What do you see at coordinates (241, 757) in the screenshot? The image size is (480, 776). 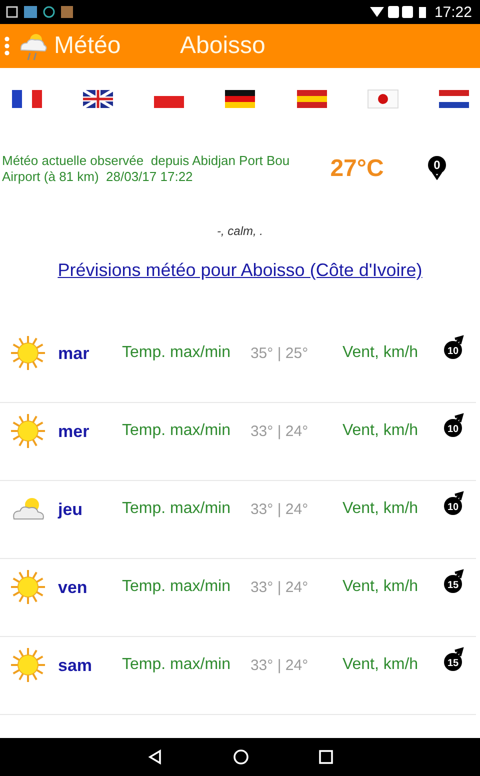 I see `home-icon` at bounding box center [241, 757].